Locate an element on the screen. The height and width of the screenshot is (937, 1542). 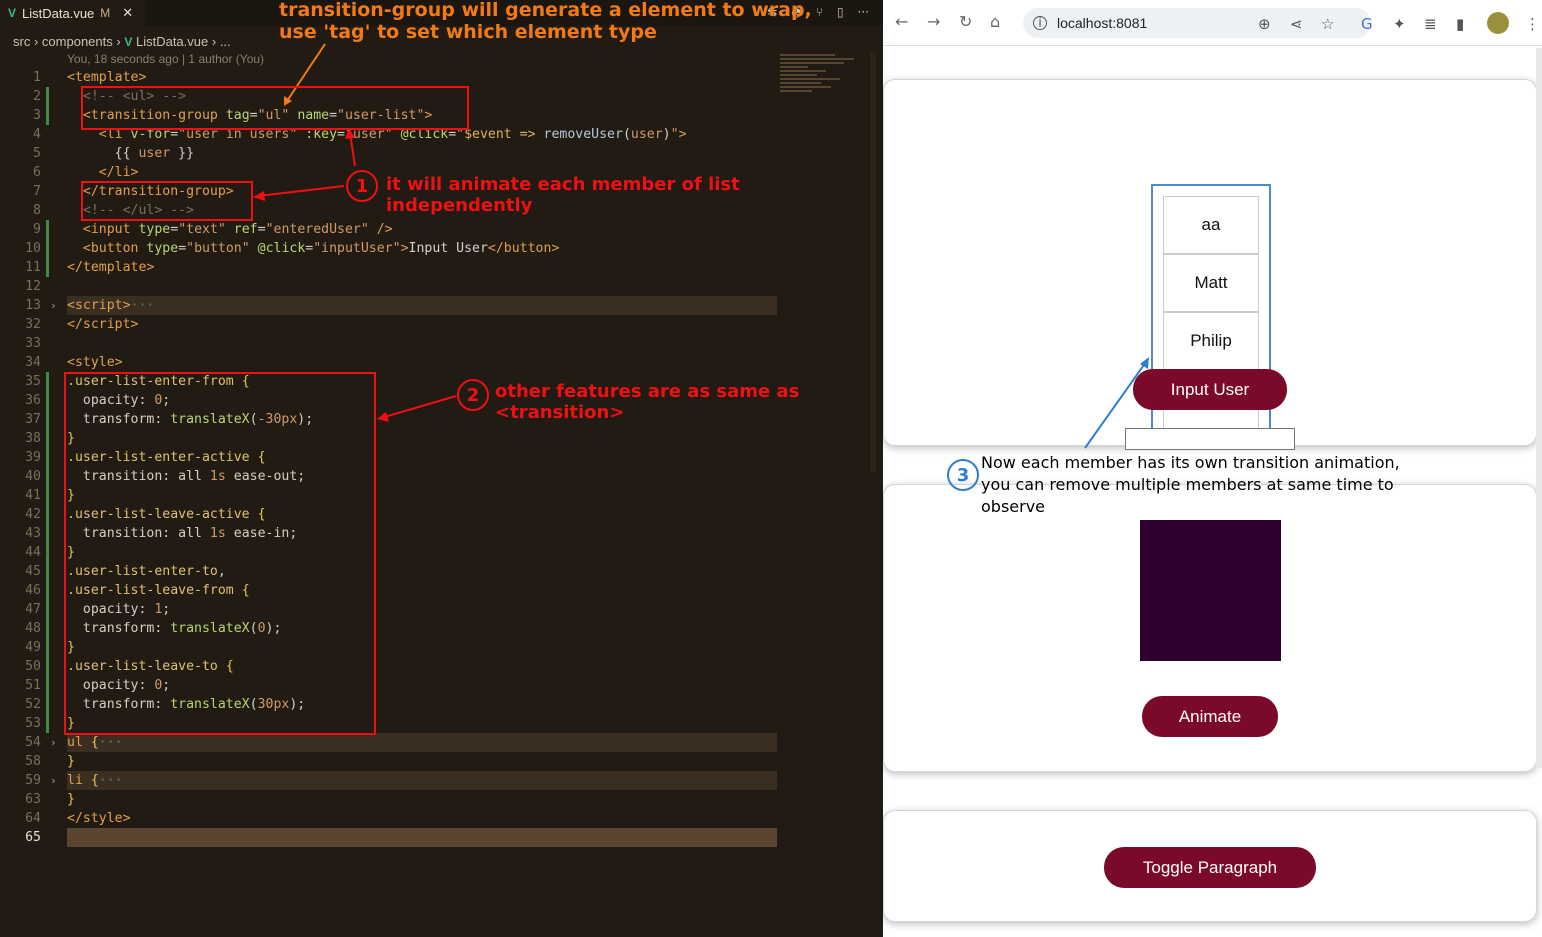
annotation-badge-3: 3 is located at coordinates (963, 475).